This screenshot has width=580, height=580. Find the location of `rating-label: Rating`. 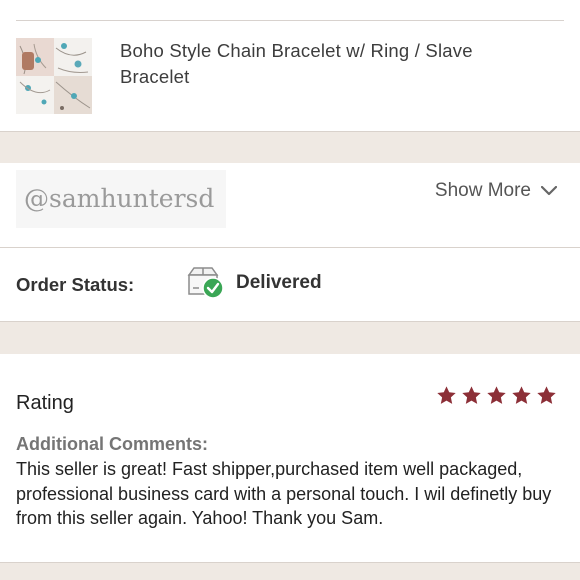

rating-label: Rating is located at coordinates (45, 403).